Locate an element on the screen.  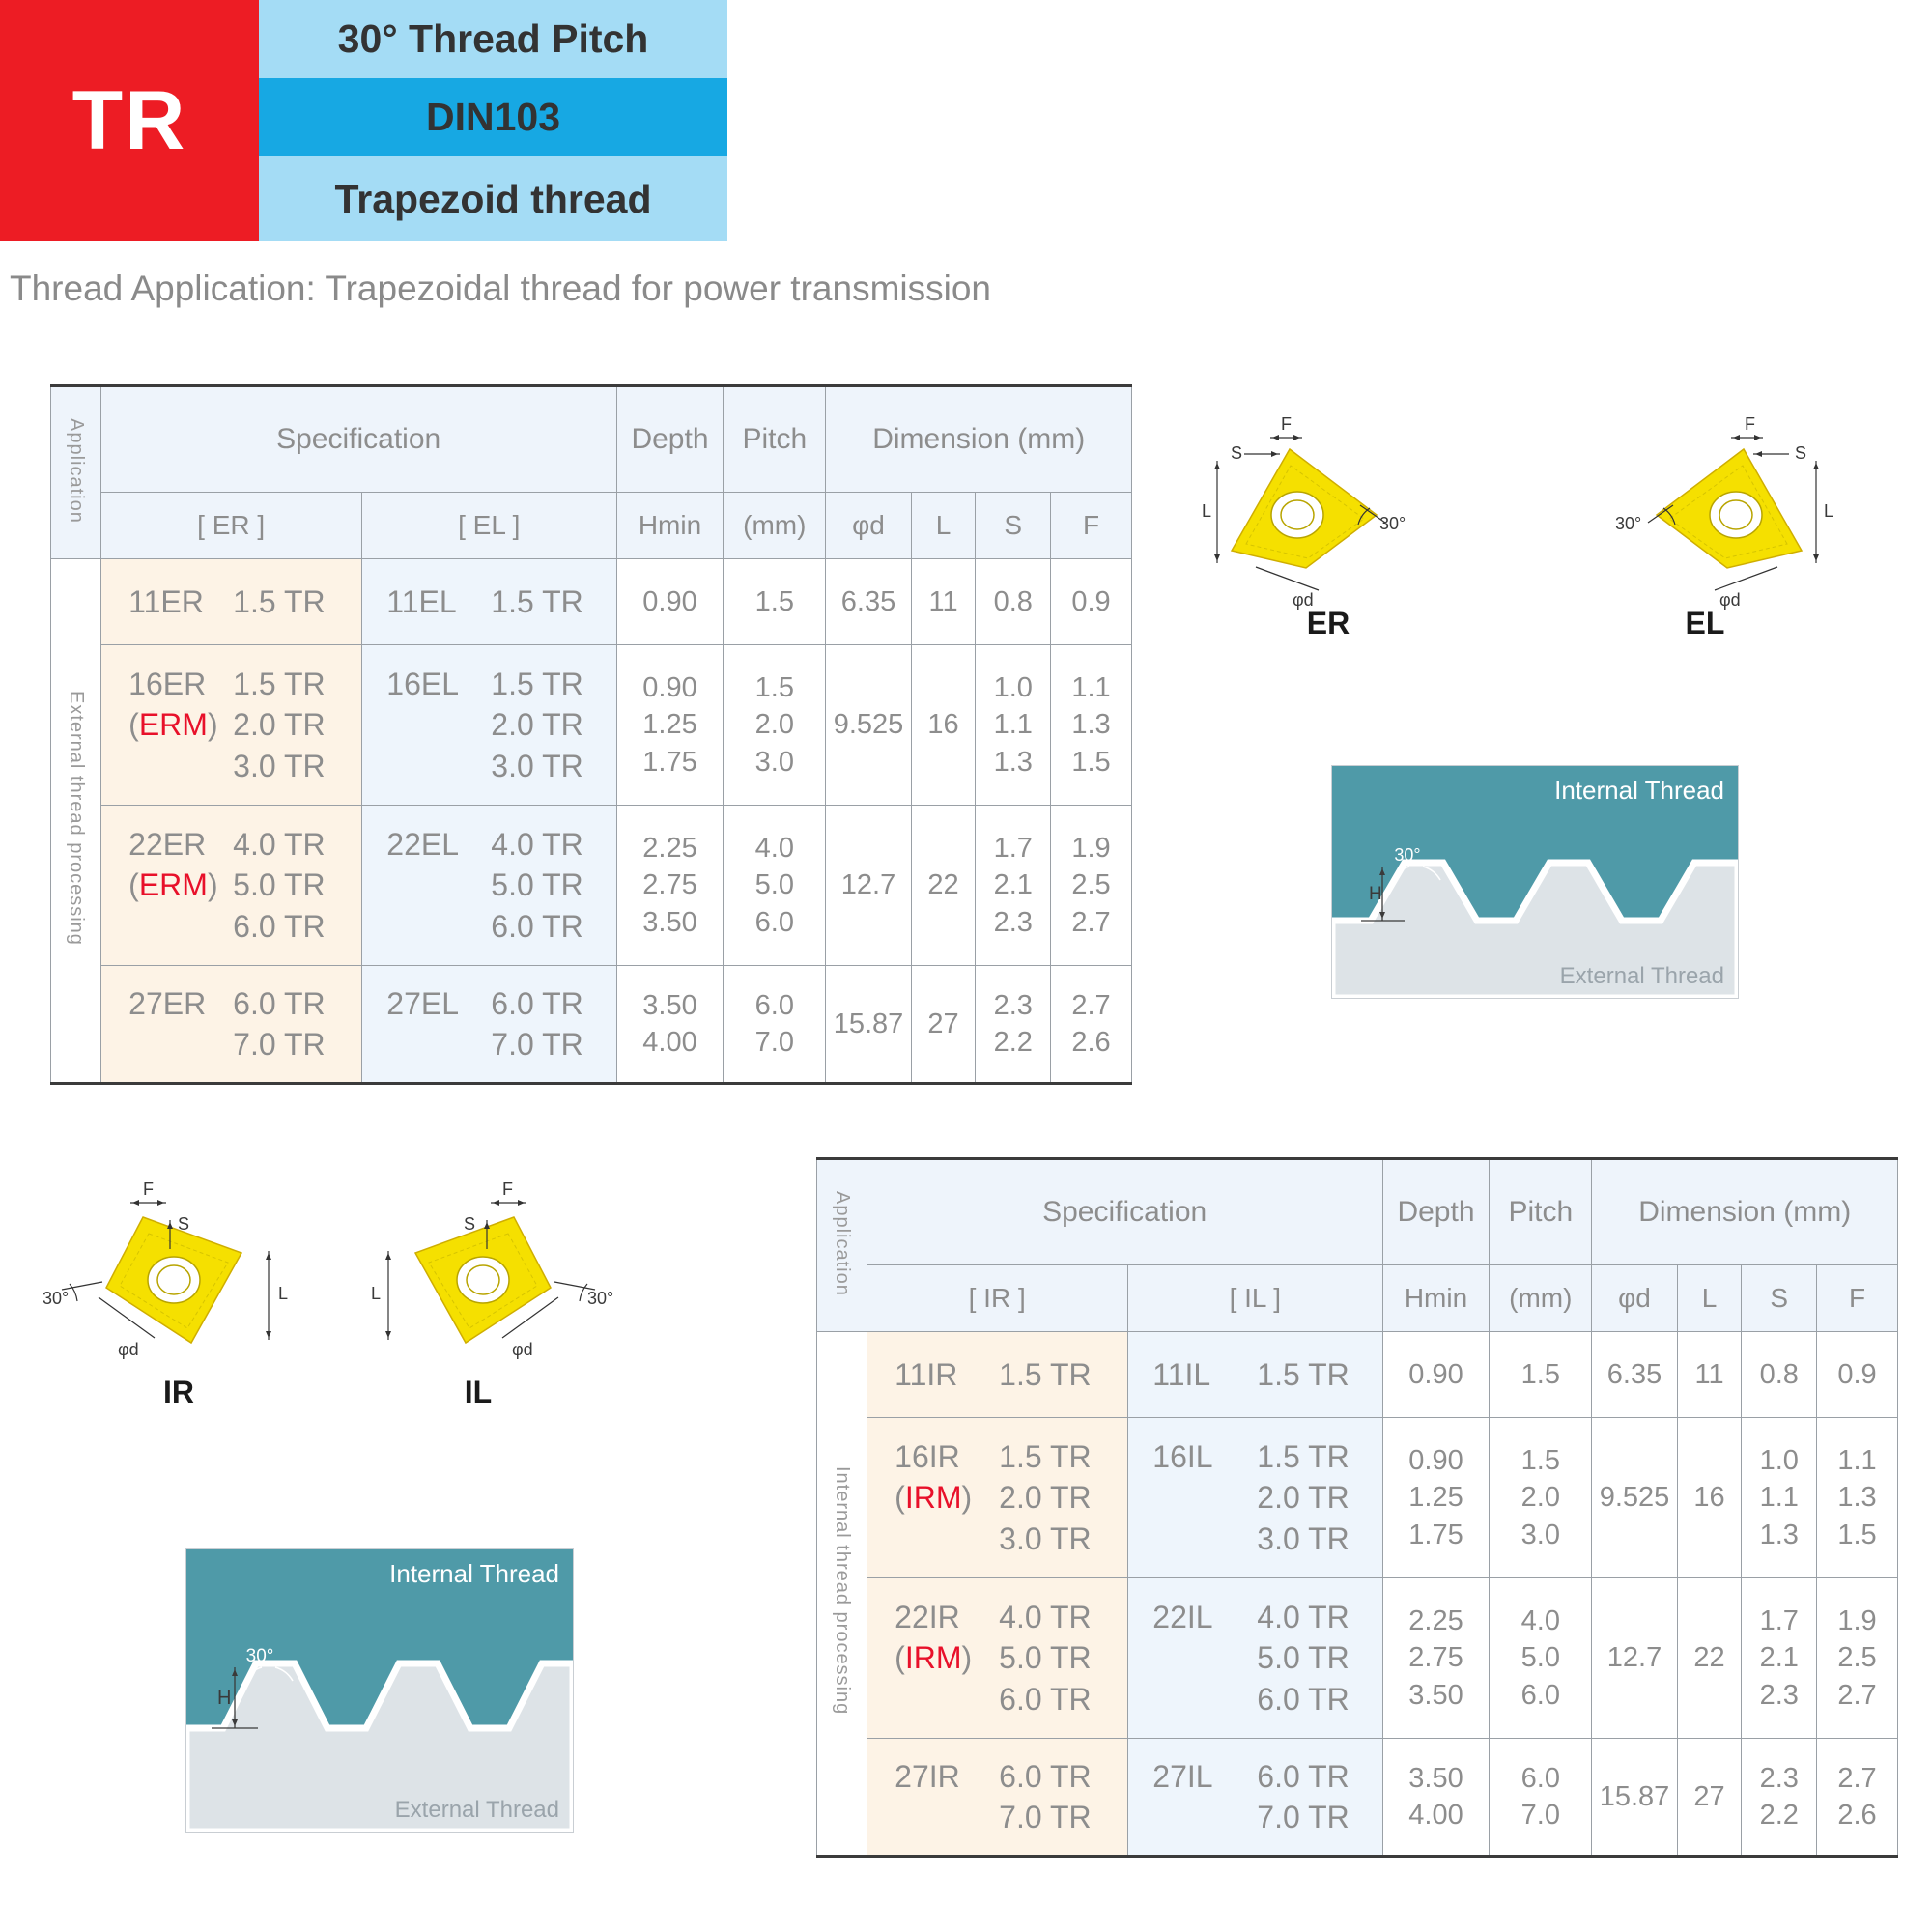
banner-line-standard: DIN103 is located at coordinates (493, 117).